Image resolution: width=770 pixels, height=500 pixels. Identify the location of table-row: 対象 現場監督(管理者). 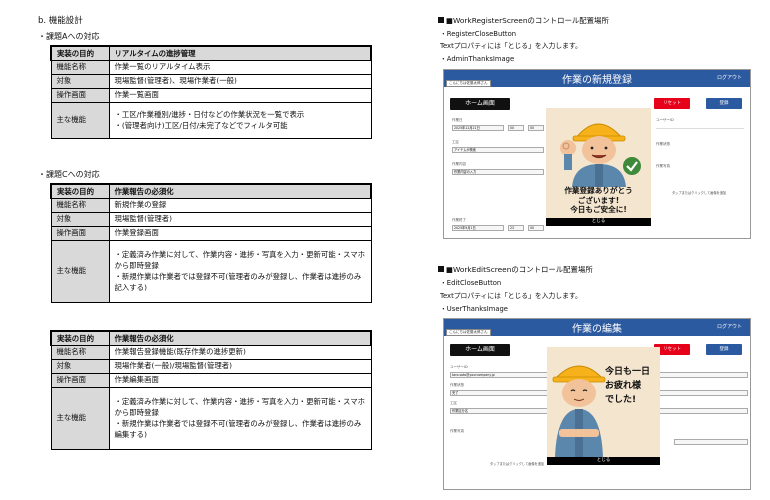
(211, 219).